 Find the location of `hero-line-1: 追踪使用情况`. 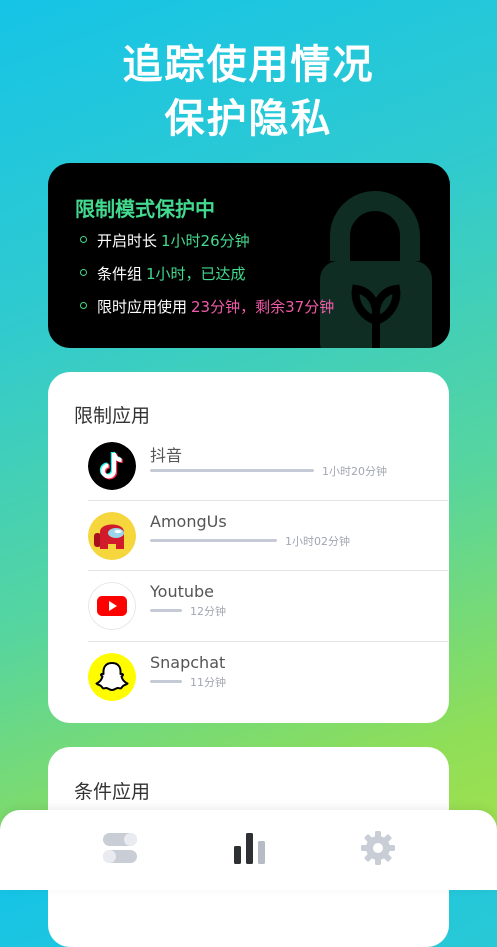

hero-line-1: 追踪使用情况 is located at coordinates (248, 65).